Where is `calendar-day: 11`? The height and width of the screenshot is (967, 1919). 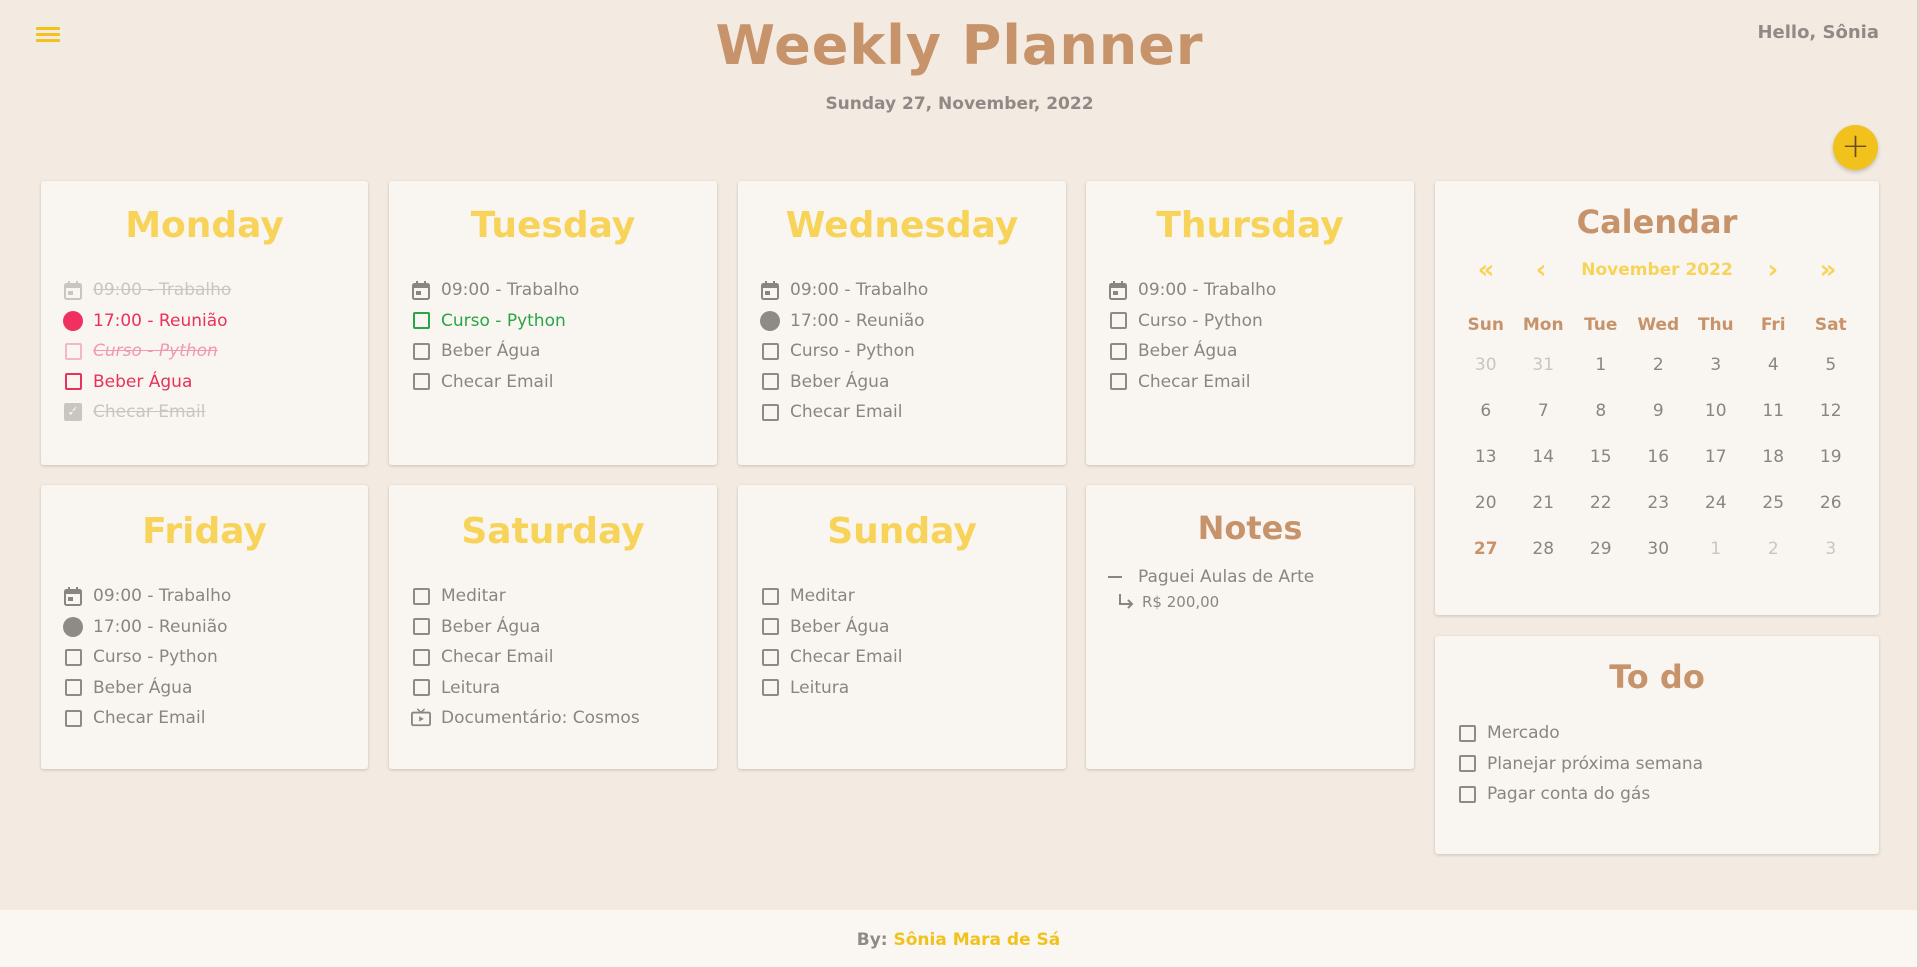 calendar-day: 11 is located at coordinates (1774, 424).